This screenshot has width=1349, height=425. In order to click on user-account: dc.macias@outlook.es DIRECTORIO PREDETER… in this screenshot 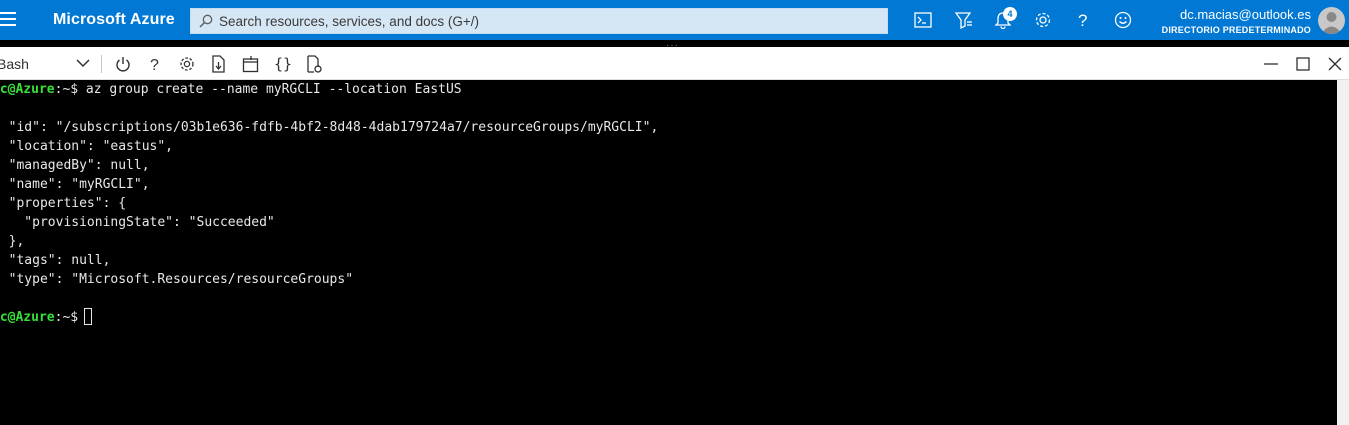, I will do `click(1236, 22)`.